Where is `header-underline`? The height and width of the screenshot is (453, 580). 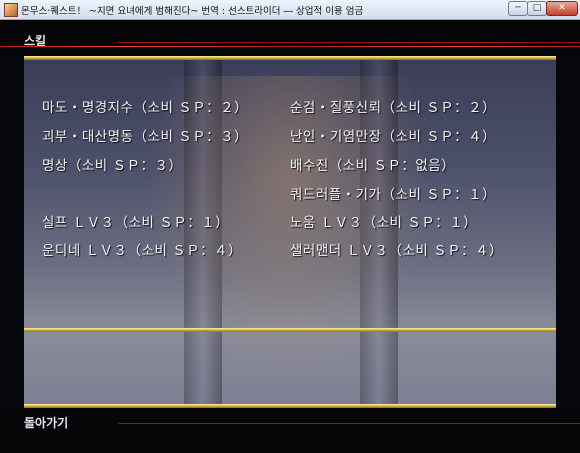 header-underline is located at coordinates (290, 46).